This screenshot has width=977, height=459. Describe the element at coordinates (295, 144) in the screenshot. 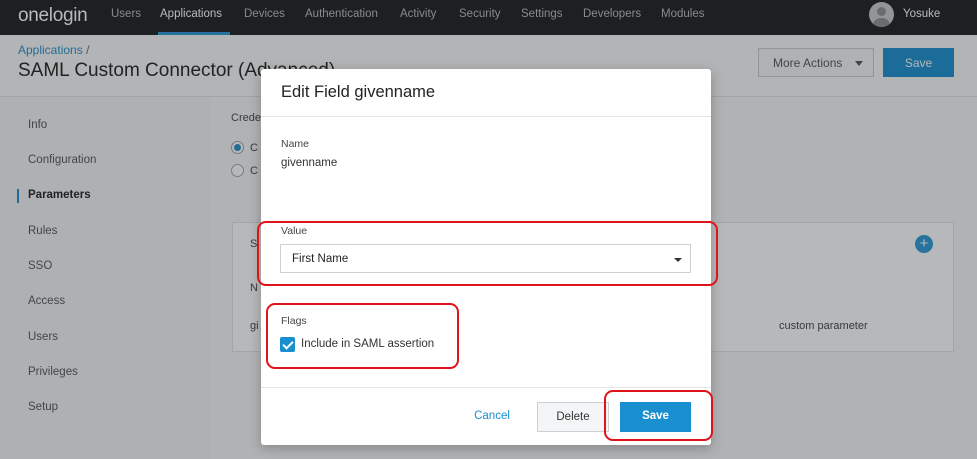

I see `name-label: Name` at that location.